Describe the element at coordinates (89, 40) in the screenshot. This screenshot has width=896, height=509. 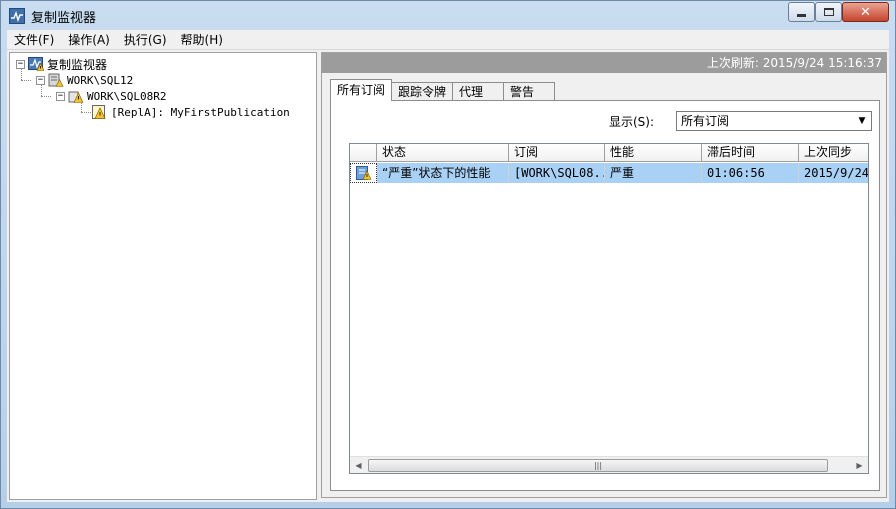
I see `menu-action: 操作(A)` at that location.